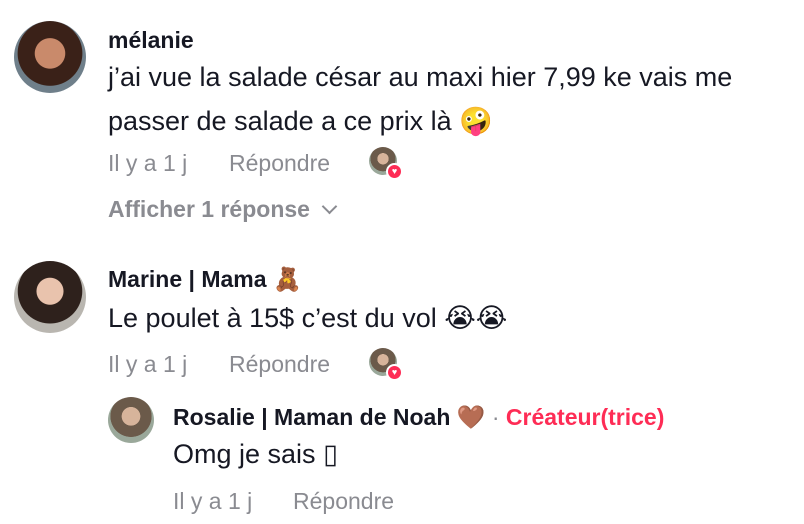 The width and height of the screenshot is (804, 524). I want to click on chevron-down-icon, so click(329, 206).